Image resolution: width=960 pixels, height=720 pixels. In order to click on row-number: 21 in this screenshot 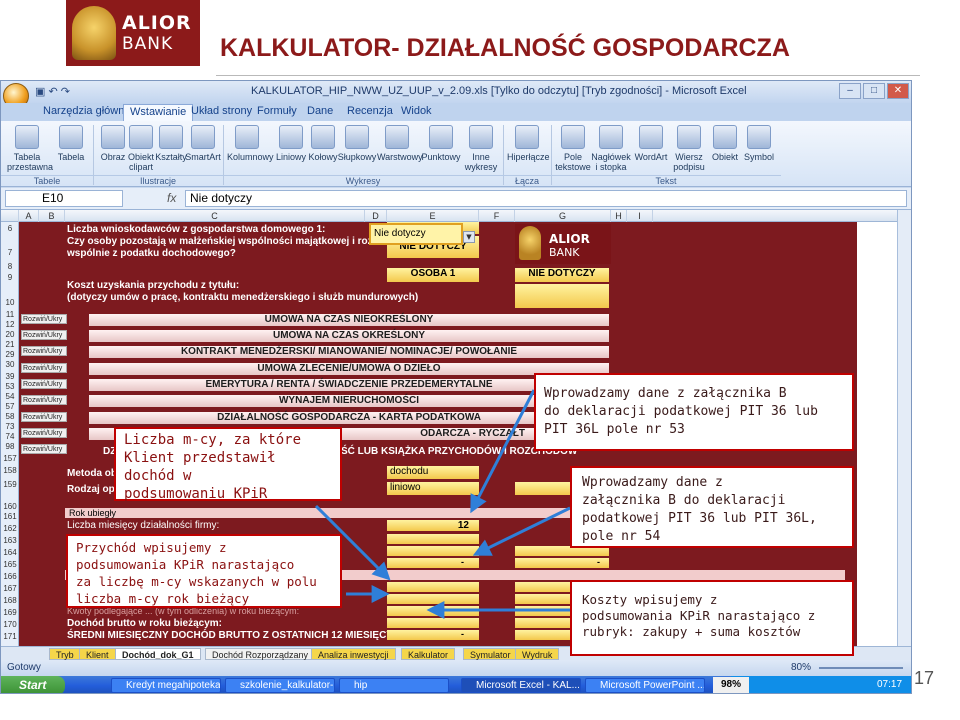, I will do `click(10, 344)`.